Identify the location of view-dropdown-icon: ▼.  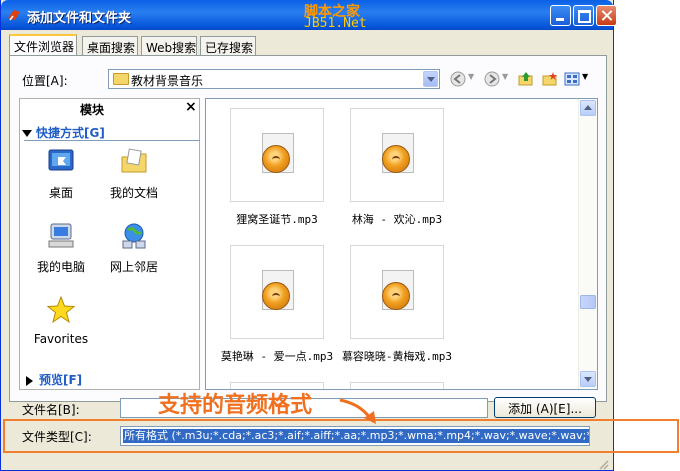
(585, 76).